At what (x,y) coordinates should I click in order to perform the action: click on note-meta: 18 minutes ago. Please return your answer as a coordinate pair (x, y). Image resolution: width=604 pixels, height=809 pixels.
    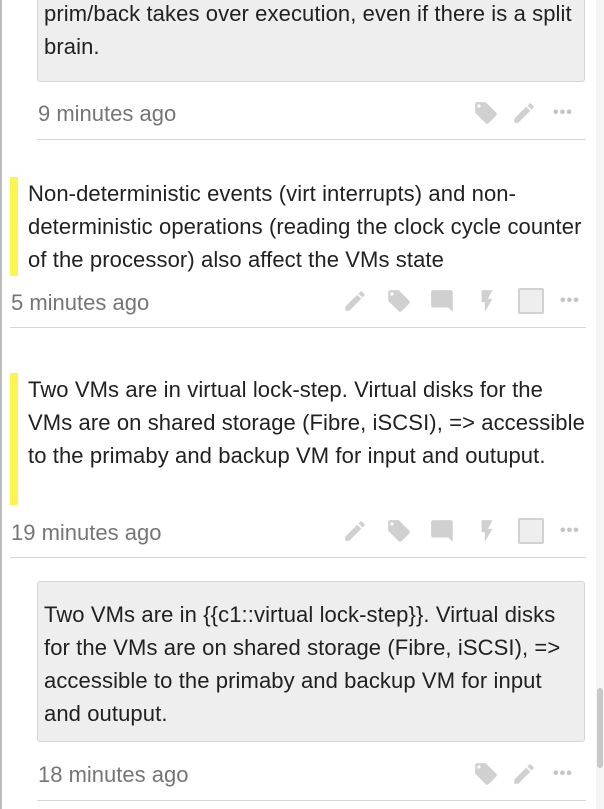
    Looking at the image, I should click on (113, 775).